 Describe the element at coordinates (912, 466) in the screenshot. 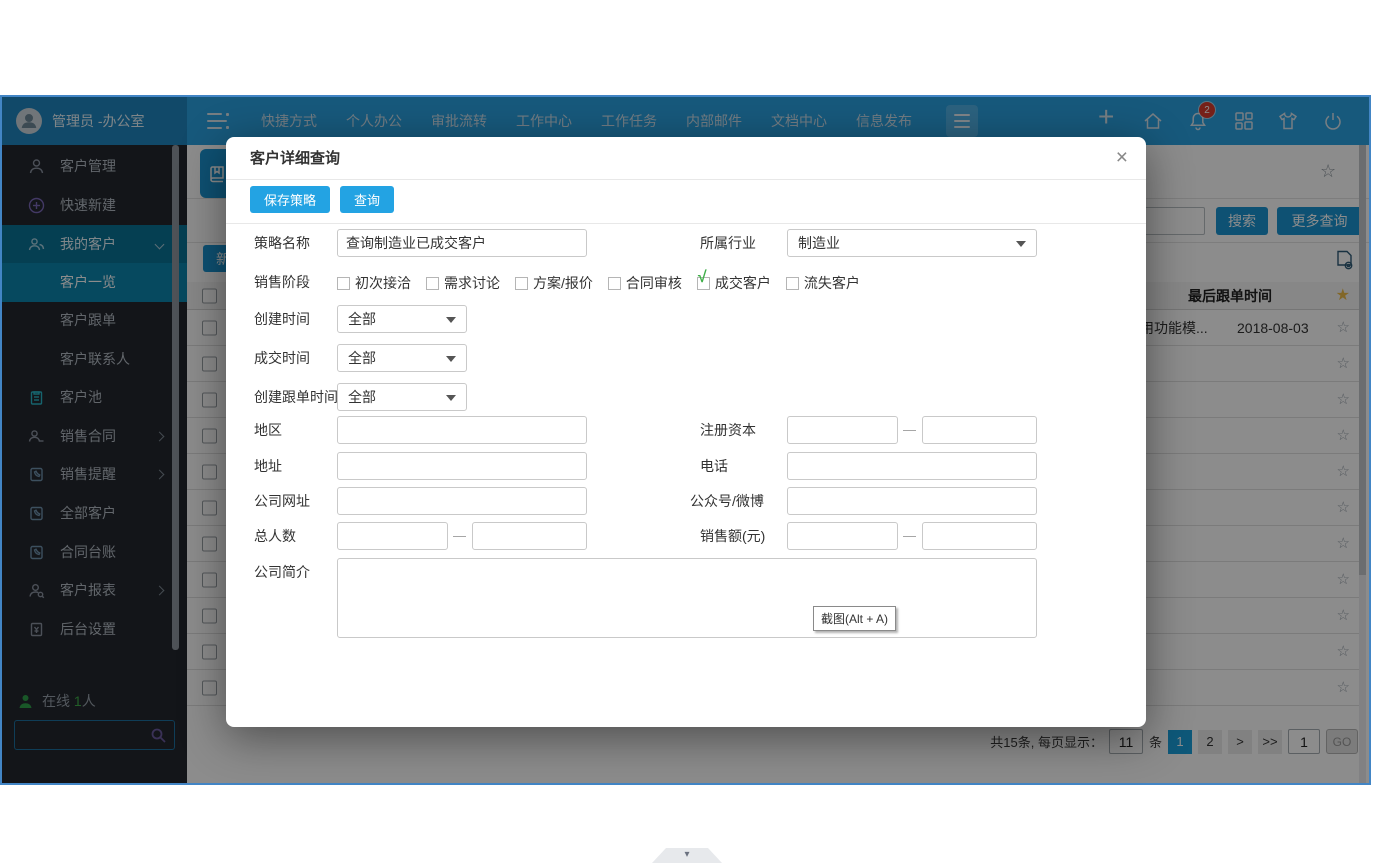

I see `phone-input` at that location.